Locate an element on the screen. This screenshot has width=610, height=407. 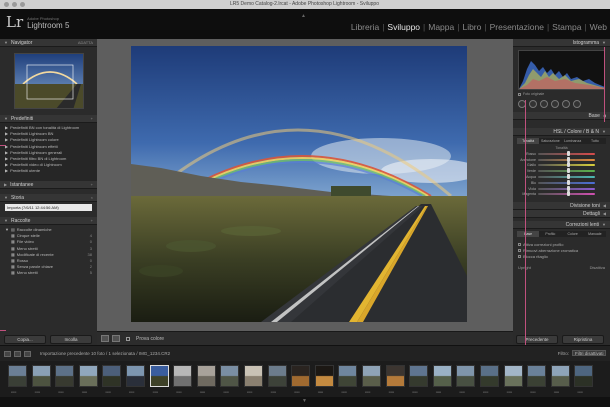
spot-removal-icon is located at coordinates (533, 104).